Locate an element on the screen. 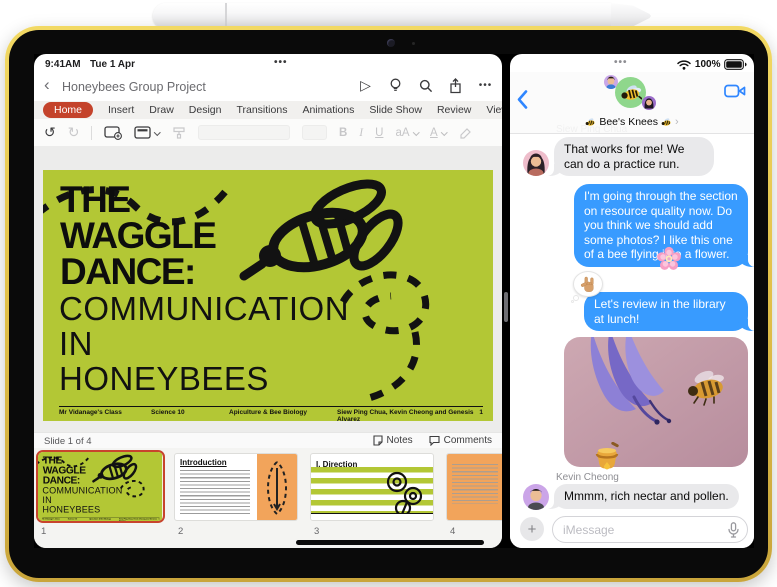  designer-lightbulb-icon is located at coordinates (395, 85).